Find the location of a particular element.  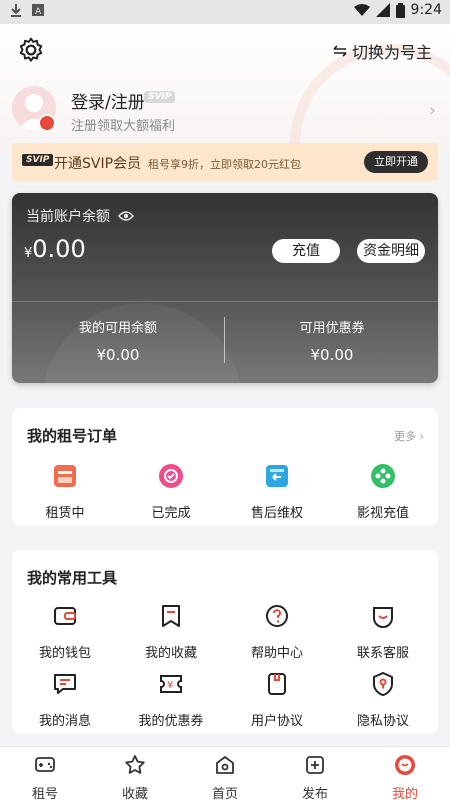

tool-wallet: 我的钱包 is located at coordinates (65, 631).